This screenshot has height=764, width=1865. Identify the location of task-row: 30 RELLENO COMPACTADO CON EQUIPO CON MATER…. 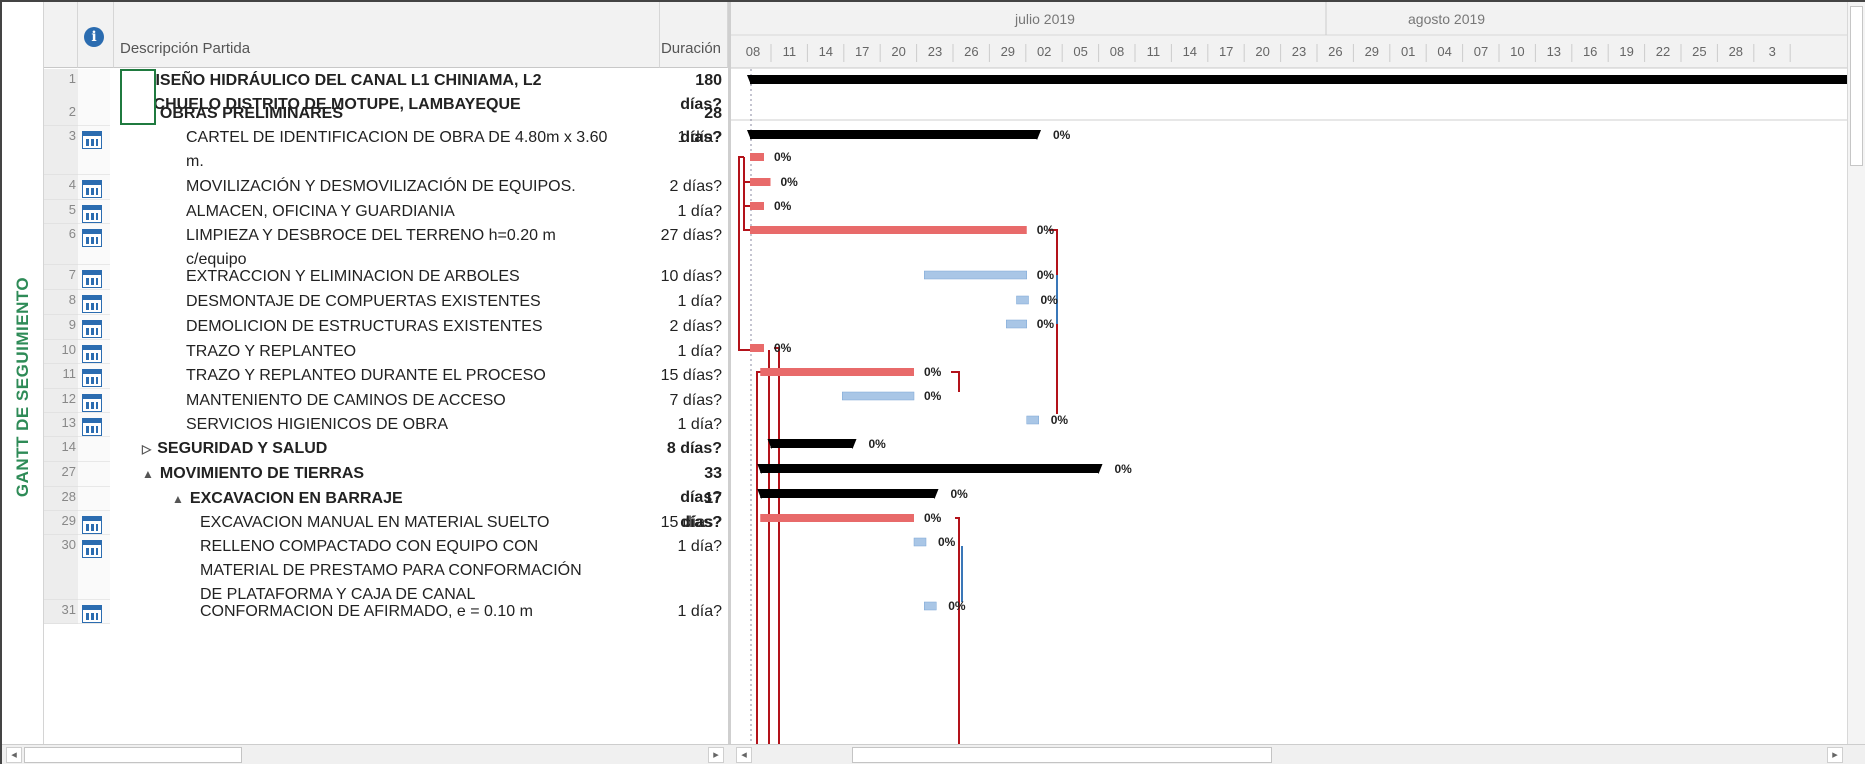
(386, 569).